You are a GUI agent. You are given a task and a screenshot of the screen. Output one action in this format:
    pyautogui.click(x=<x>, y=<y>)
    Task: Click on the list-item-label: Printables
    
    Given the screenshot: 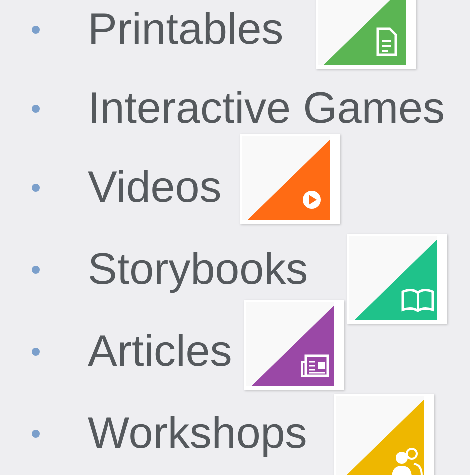 What is the action you would take?
    pyautogui.click(x=186, y=30)
    